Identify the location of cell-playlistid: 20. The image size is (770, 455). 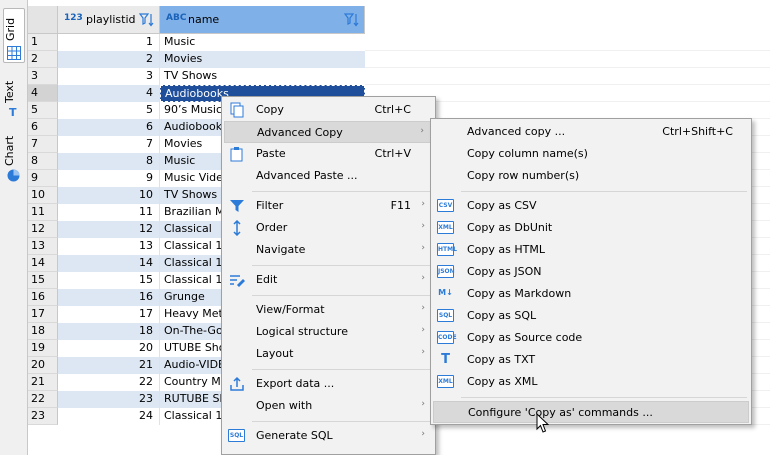
(109, 348).